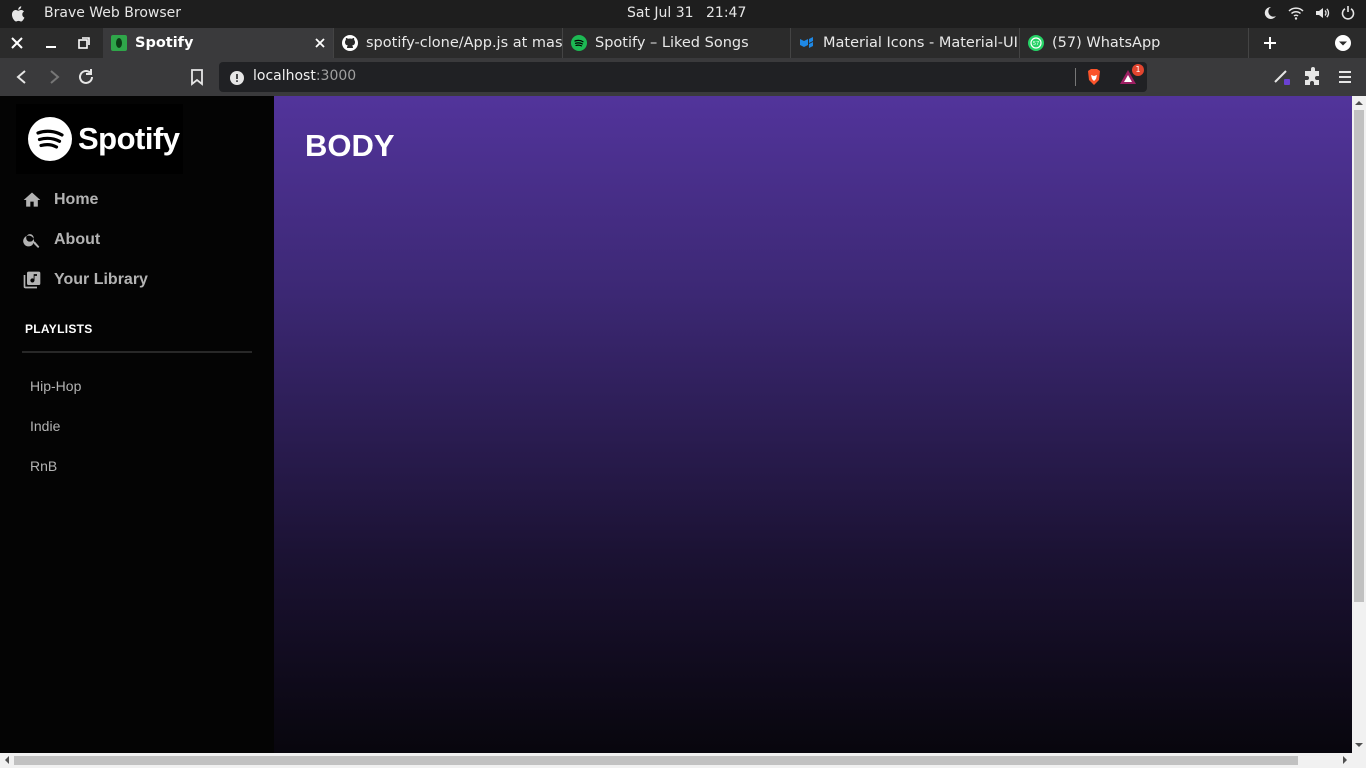 The width and height of the screenshot is (1366, 768). What do you see at coordinates (920, 43) in the screenshot?
I see `tab-title: Material Icons - Material-UI` at bounding box center [920, 43].